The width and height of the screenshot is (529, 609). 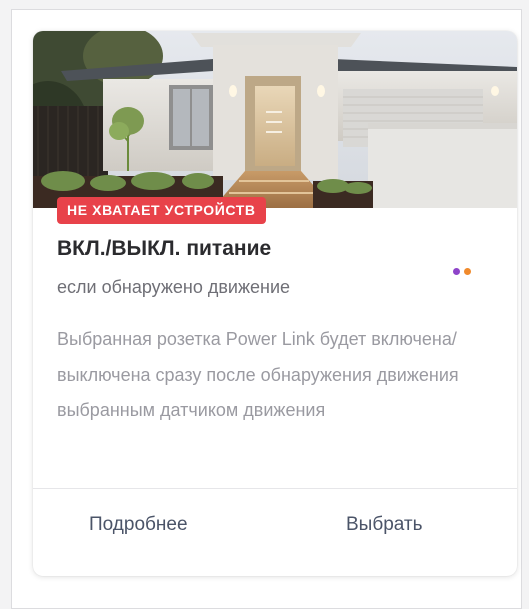 I want to click on missing-devices-badge: НЕ ХВАТАЕТ УСТРОЙСТВ, so click(x=161, y=210).